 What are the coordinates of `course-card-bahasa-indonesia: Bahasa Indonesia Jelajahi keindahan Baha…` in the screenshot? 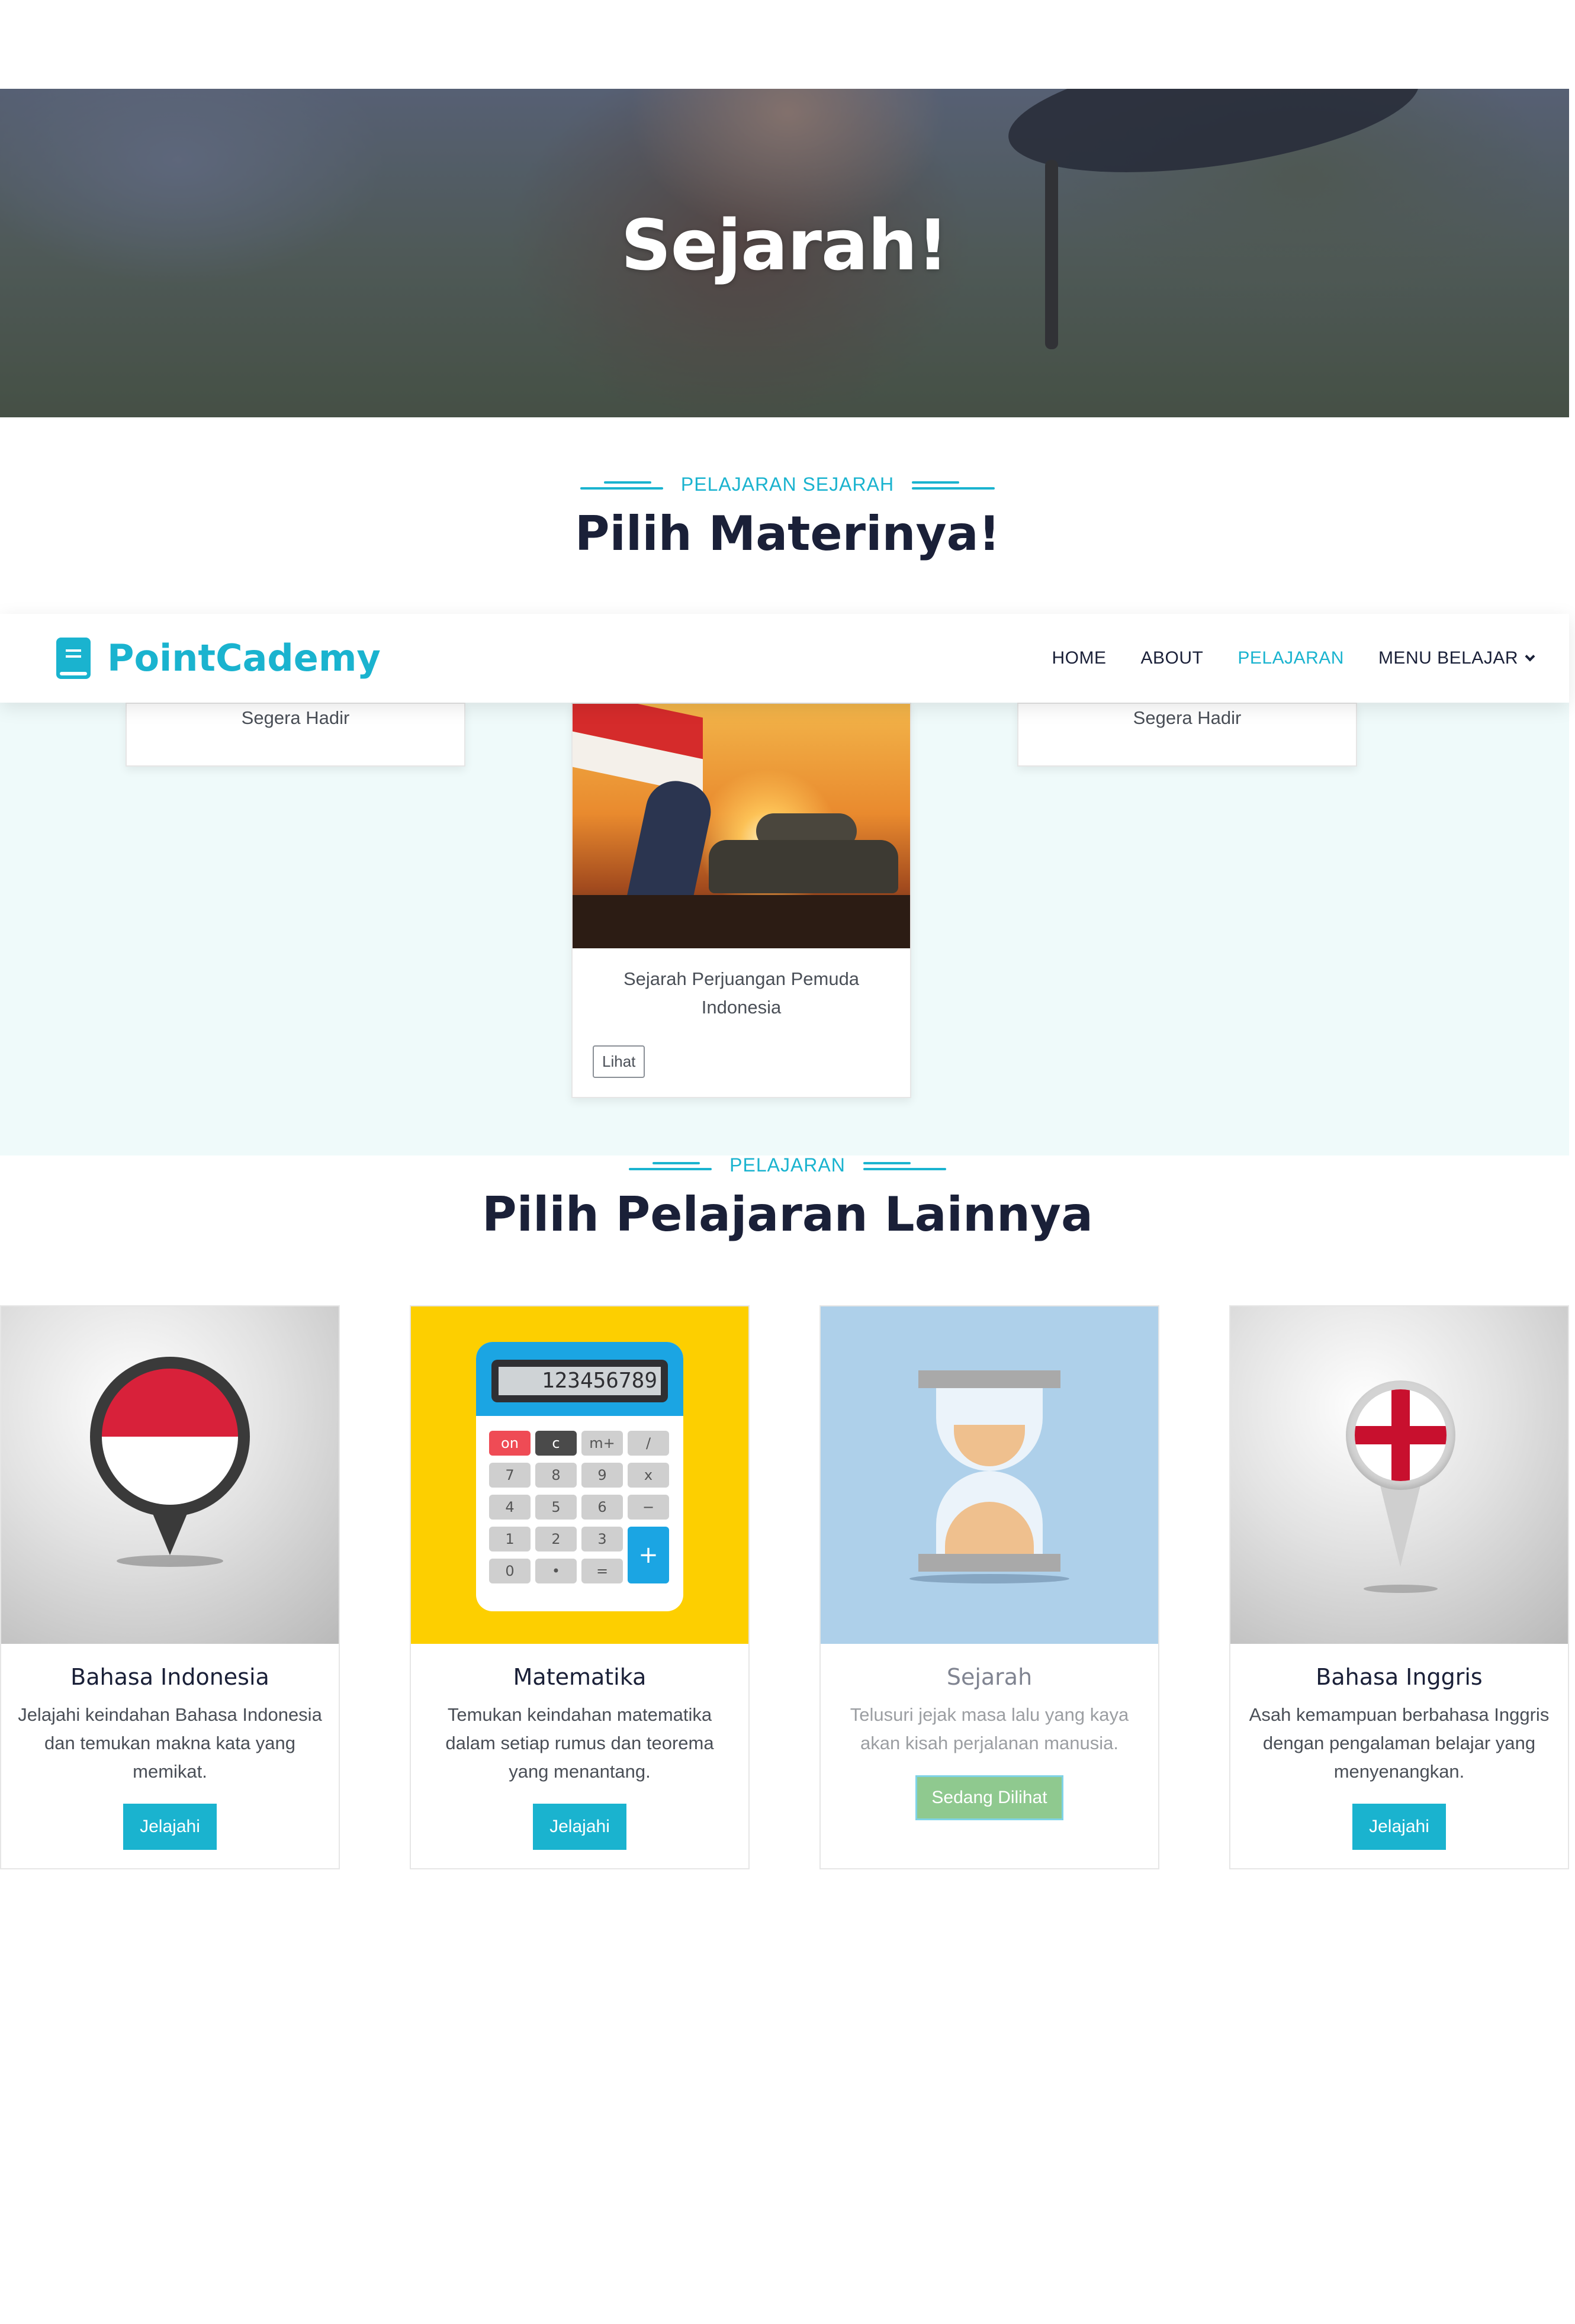 It's located at (170, 1587).